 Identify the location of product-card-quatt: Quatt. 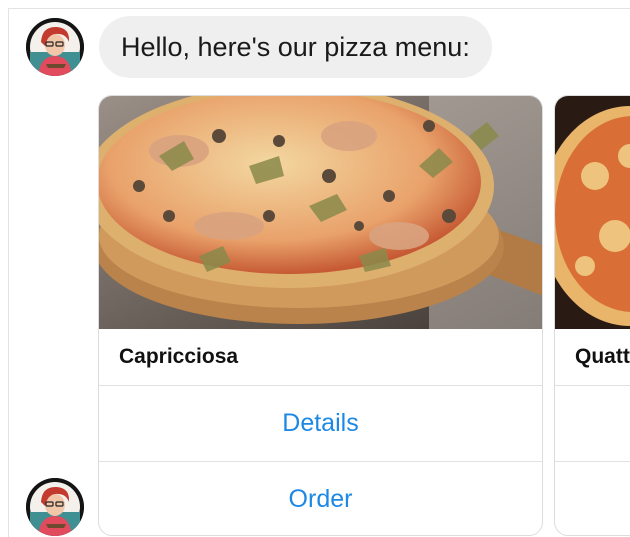
(592, 315).